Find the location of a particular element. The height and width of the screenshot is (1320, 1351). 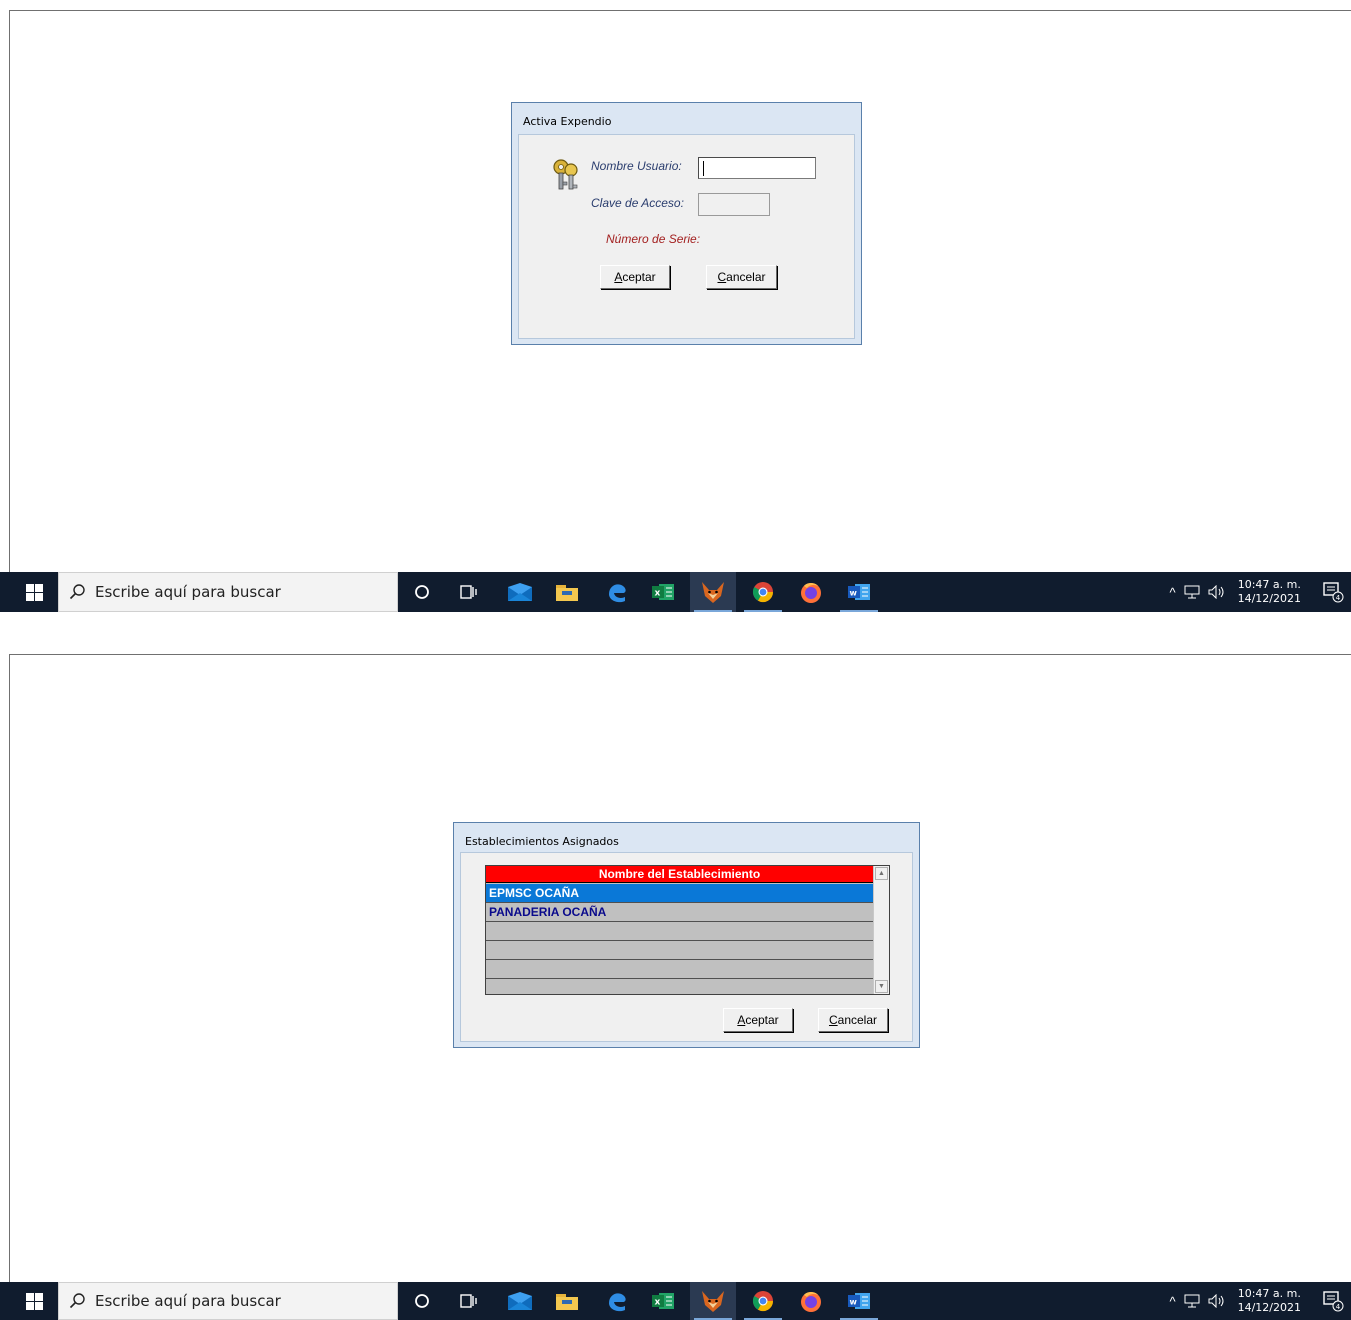

keys-icon is located at coordinates (565, 174).